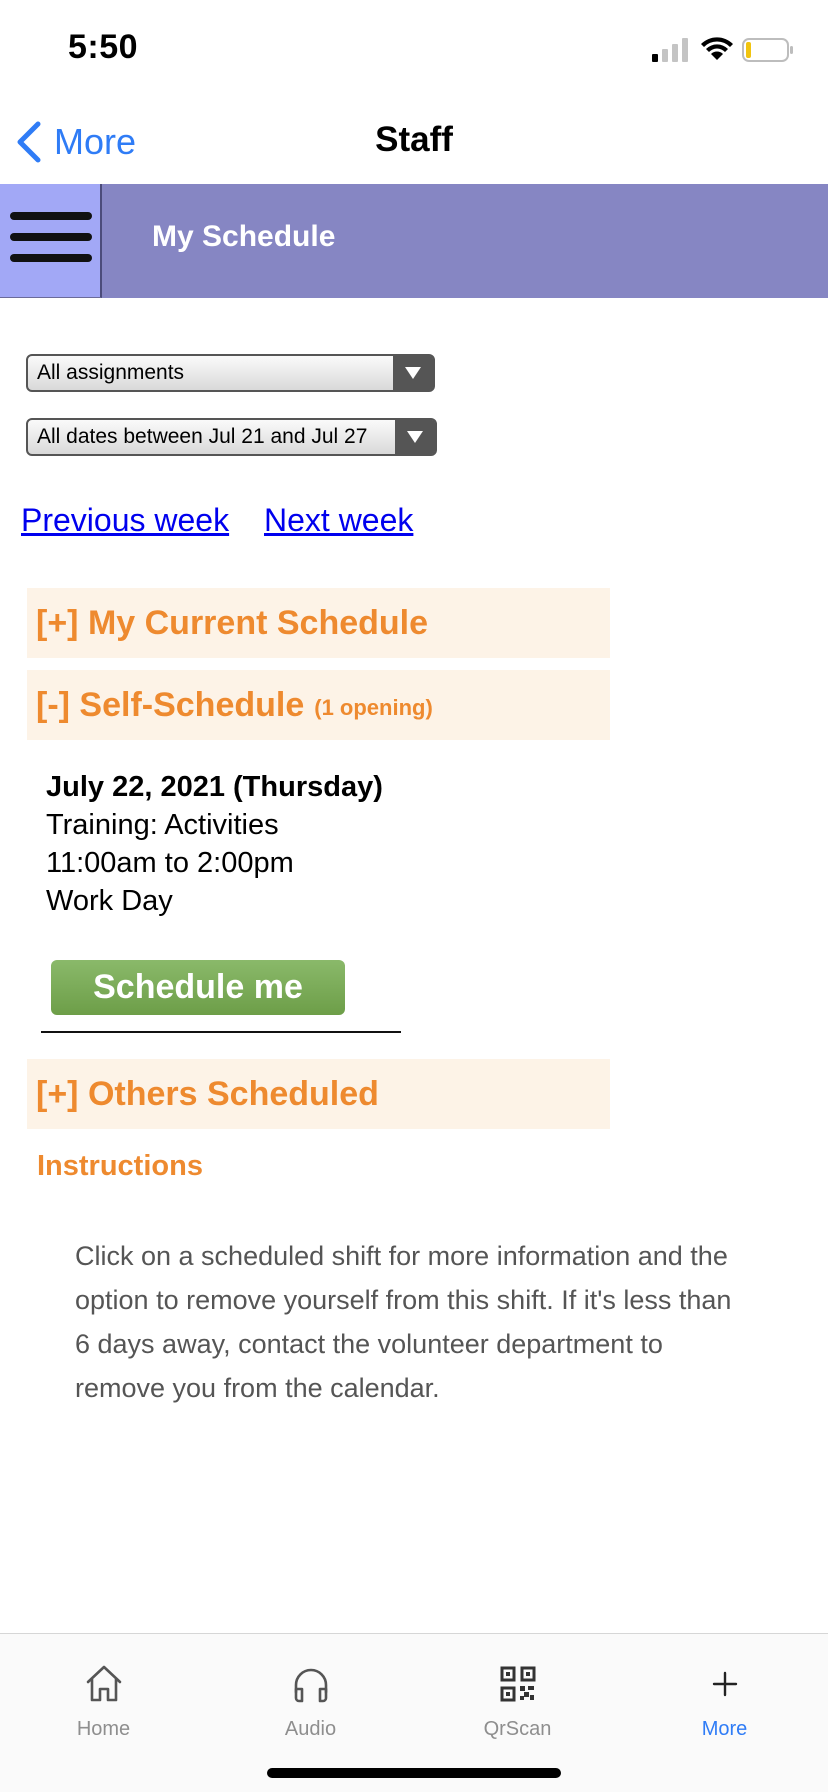 This screenshot has height=1792, width=828. Describe the element at coordinates (109, 901) in the screenshot. I see `shift-type: Work Day` at that location.